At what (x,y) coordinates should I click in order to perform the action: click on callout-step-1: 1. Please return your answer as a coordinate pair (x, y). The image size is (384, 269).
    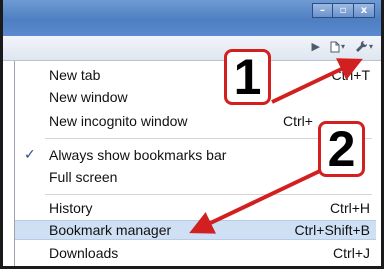
    Looking at the image, I should click on (247, 77).